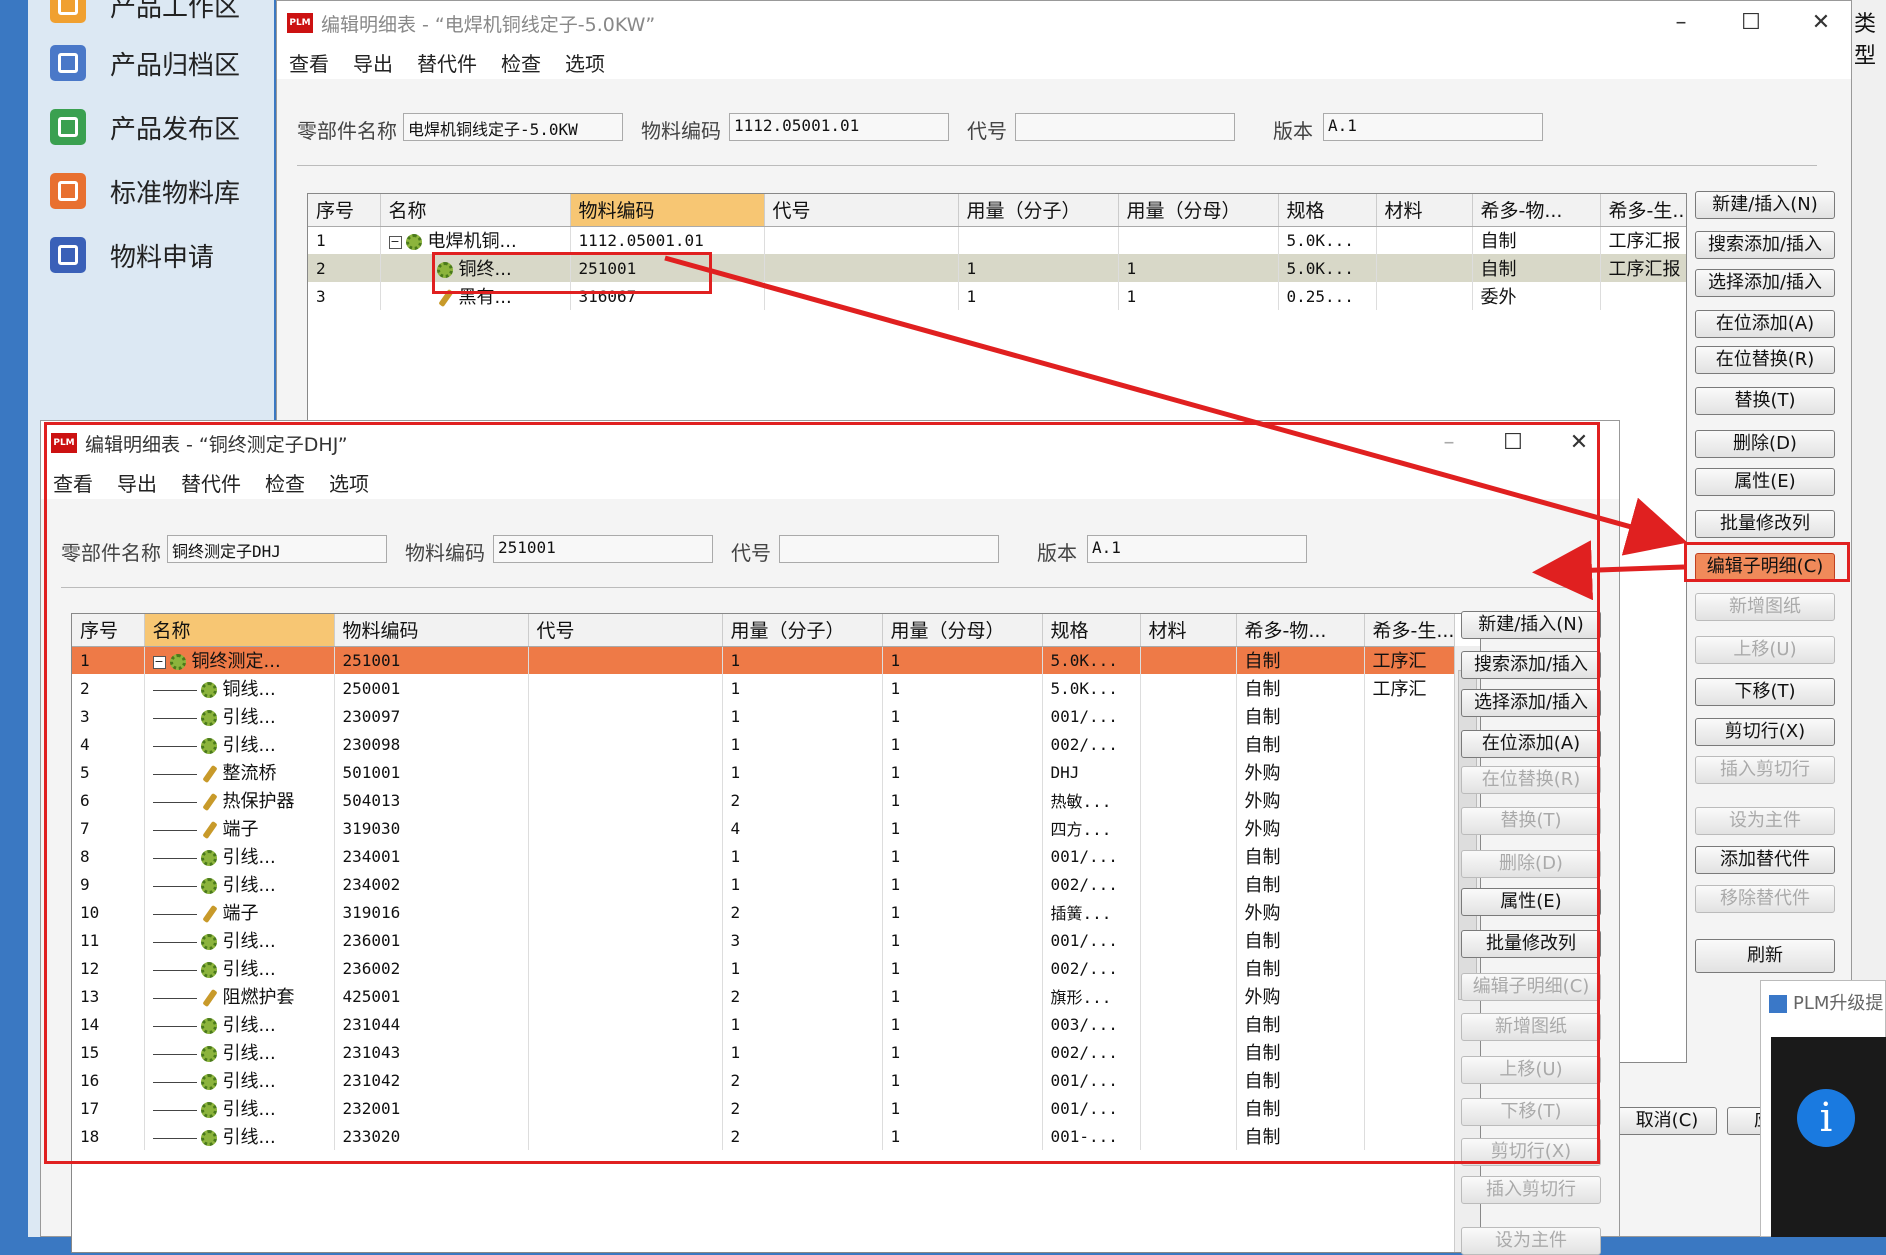 The height and width of the screenshot is (1255, 1886). What do you see at coordinates (1608, 570) in the screenshot?
I see `arrow-button-to-window` at bounding box center [1608, 570].